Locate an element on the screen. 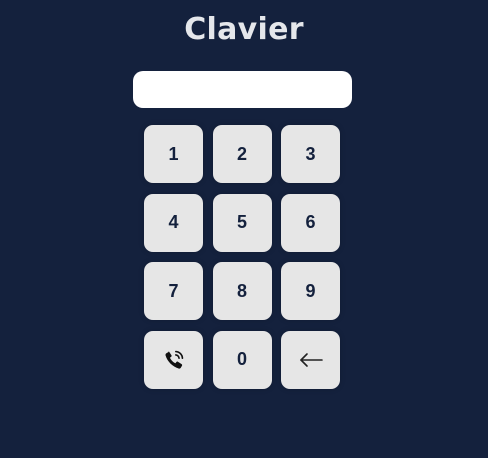 This screenshot has height=458, width=488. key-5-button: 5 is located at coordinates (242, 222).